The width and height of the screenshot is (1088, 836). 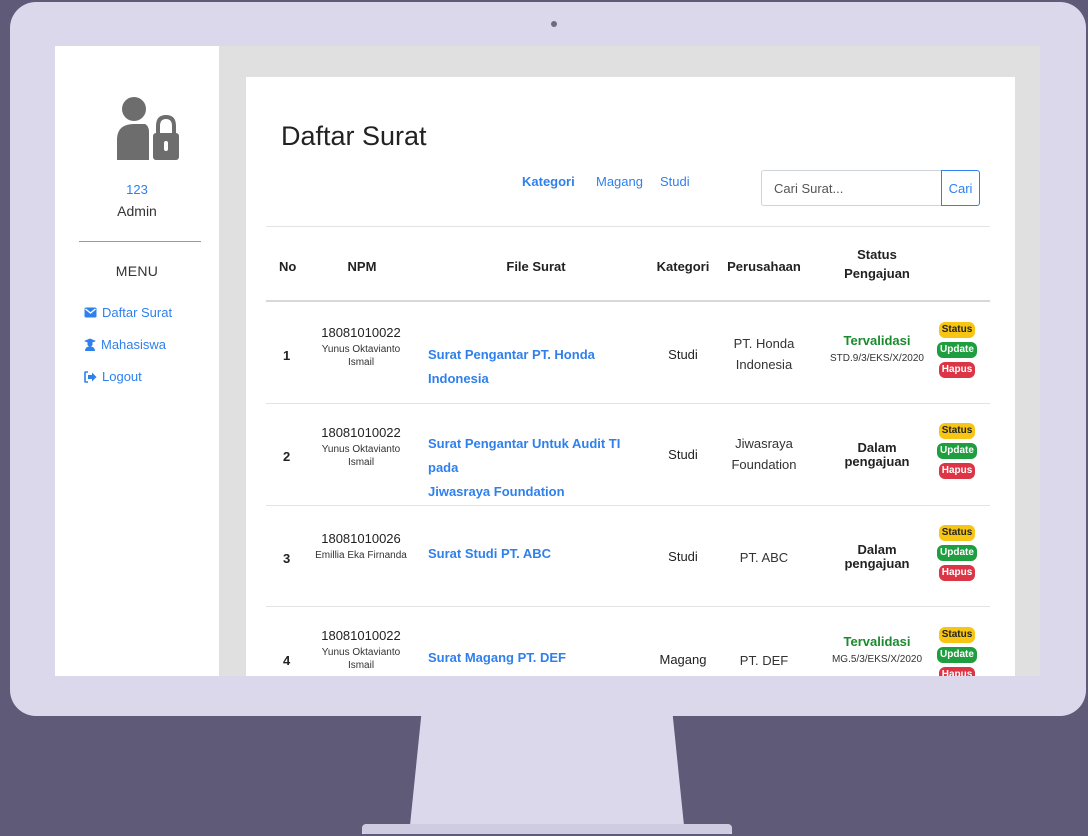 I want to click on user-role: Admin, so click(x=137, y=211).